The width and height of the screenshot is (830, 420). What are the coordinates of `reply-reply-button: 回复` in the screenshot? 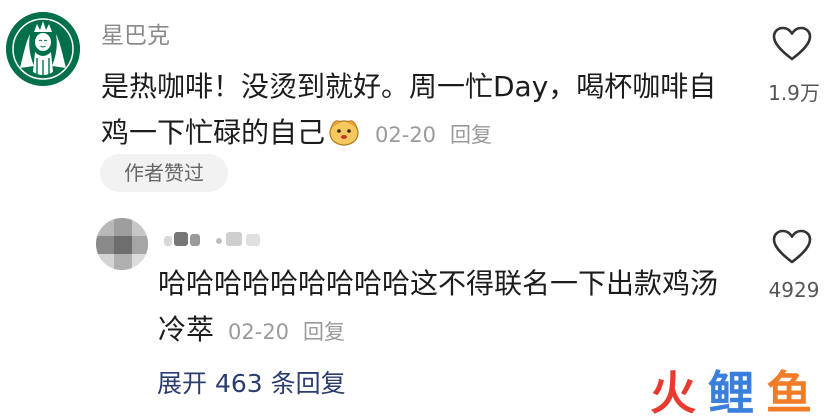 It's located at (324, 332).